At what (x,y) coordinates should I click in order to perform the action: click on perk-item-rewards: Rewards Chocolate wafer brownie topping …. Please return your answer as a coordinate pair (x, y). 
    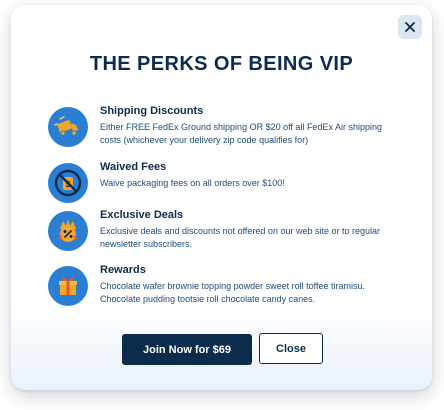
    Looking at the image, I should click on (218, 285).